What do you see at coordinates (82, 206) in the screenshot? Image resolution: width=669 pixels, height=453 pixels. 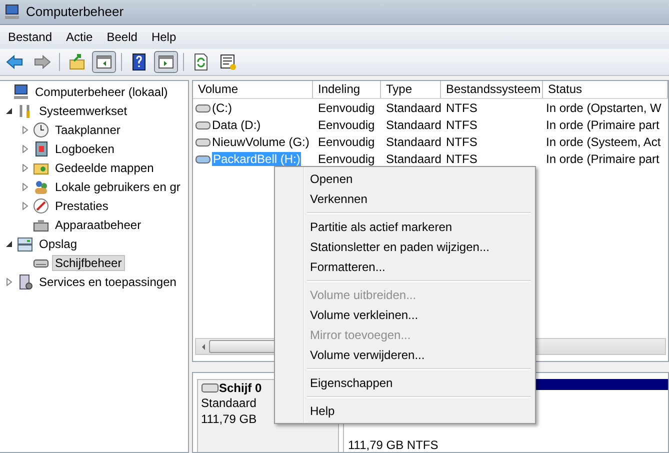 I see `tree-item: Prestaties` at bounding box center [82, 206].